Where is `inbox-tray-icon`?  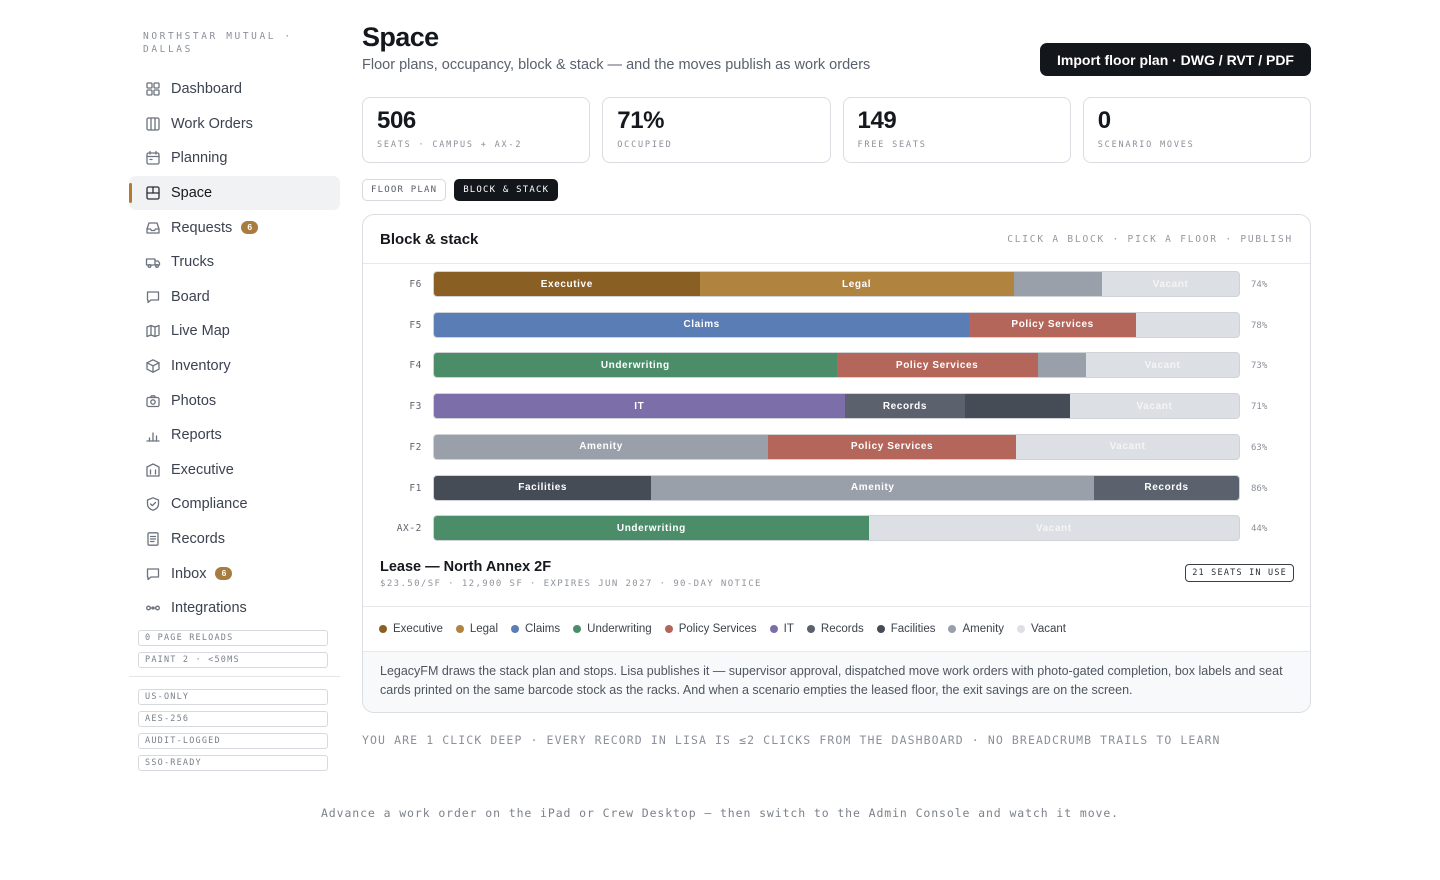
inbox-tray-icon is located at coordinates (153, 228).